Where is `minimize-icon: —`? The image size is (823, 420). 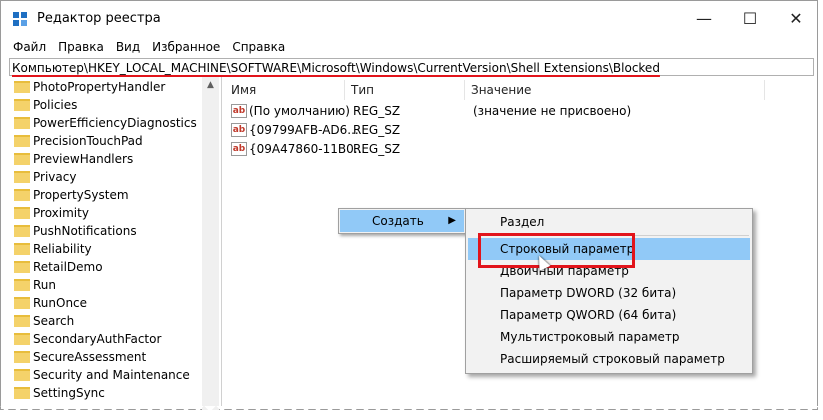 minimize-icon: — is located at coordinates (704, 19).